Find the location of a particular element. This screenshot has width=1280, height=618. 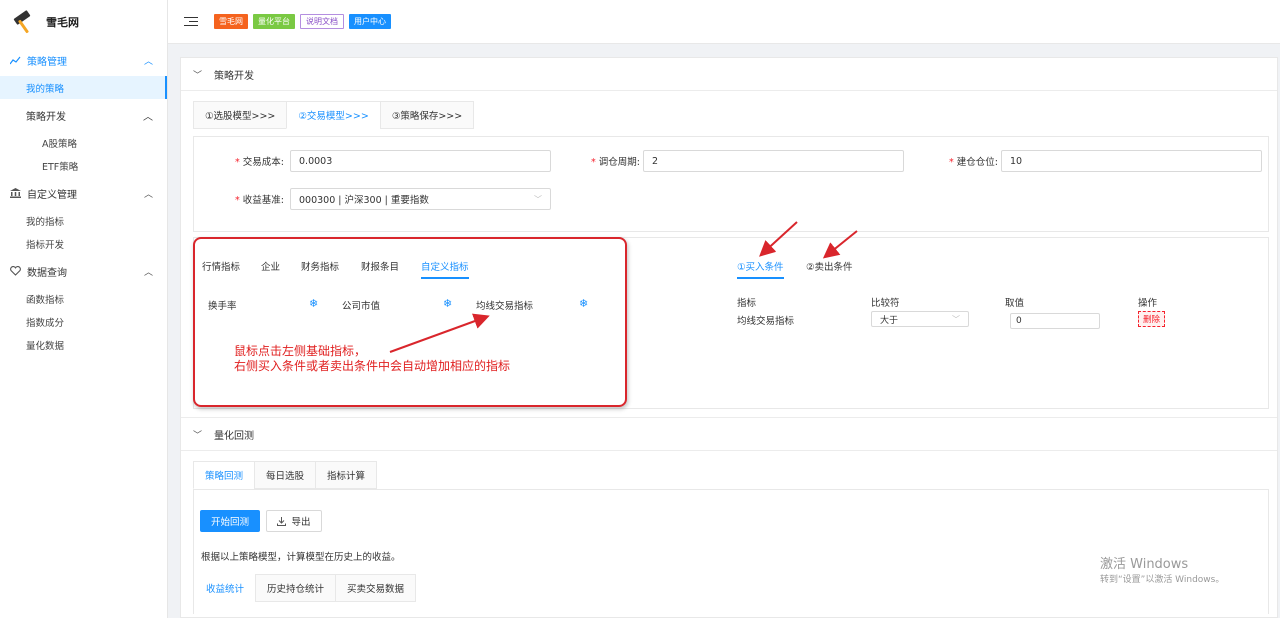

comparator-value: 大于 is located at coordinates (889, 320).